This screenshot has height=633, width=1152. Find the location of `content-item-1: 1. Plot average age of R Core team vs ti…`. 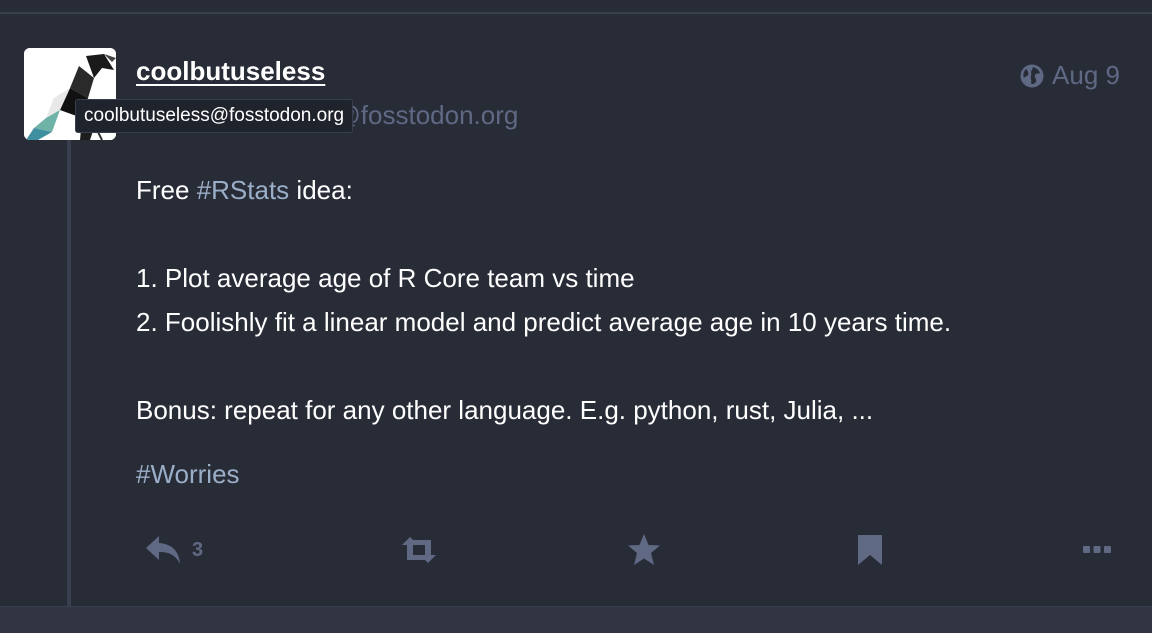

content-item-1: 1. Plot average age of R Core team vs ti… is located at coordinates (385, 278).